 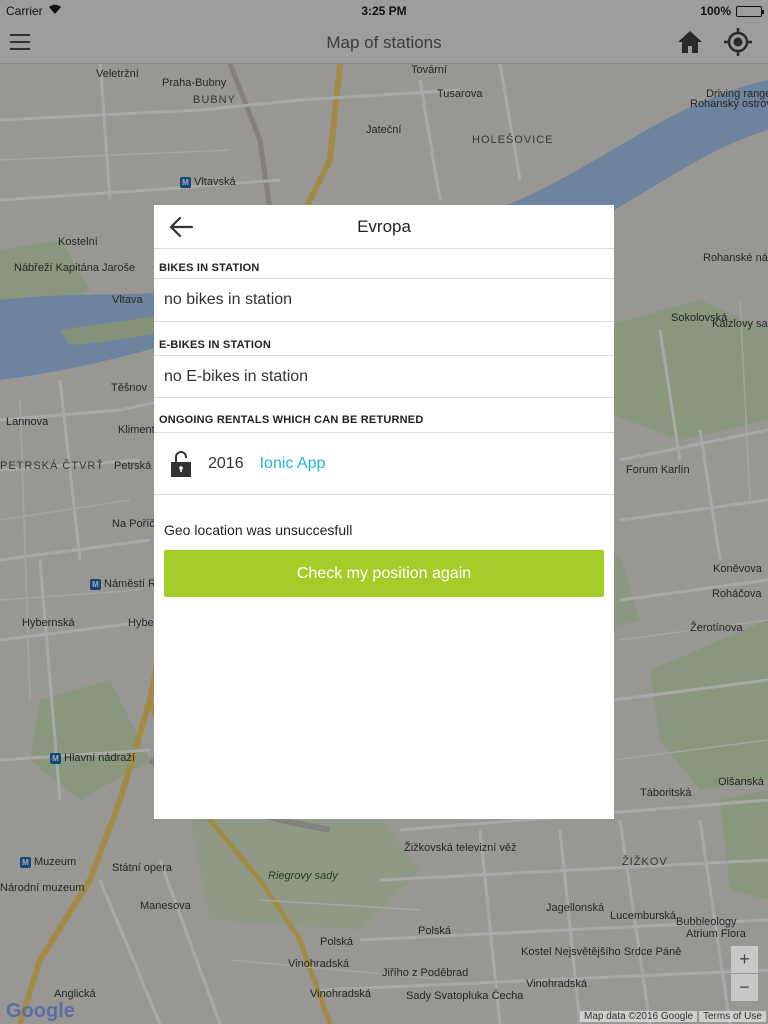 I want to click on bikes-heading: BIKES IN STATION, so click(x=384, y=264).